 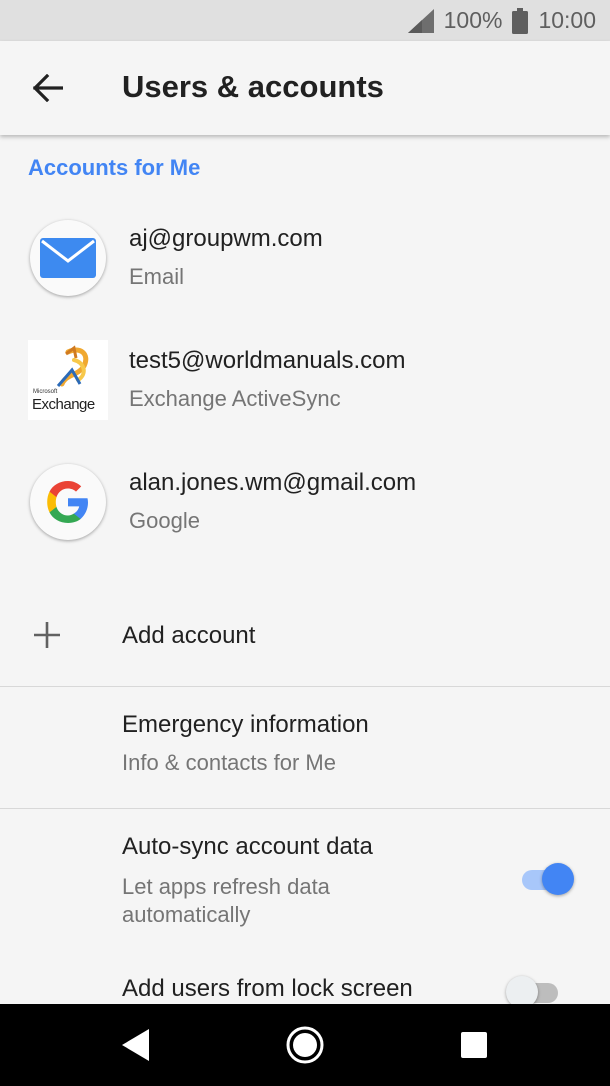 I want to click on section-header: Accounts for Me, so click(x=114, y=167).